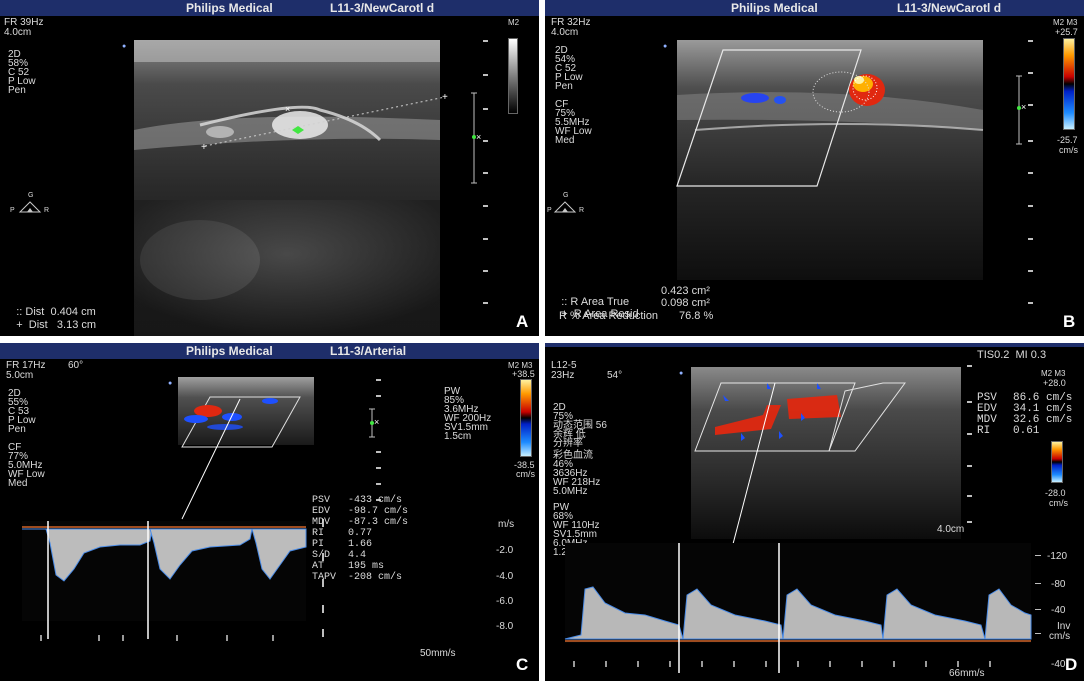  What do you see at coordinates (685, 303) in the screenshot?
I see `measure-value: 0.098 cm²` at bounding box center [685, 303].